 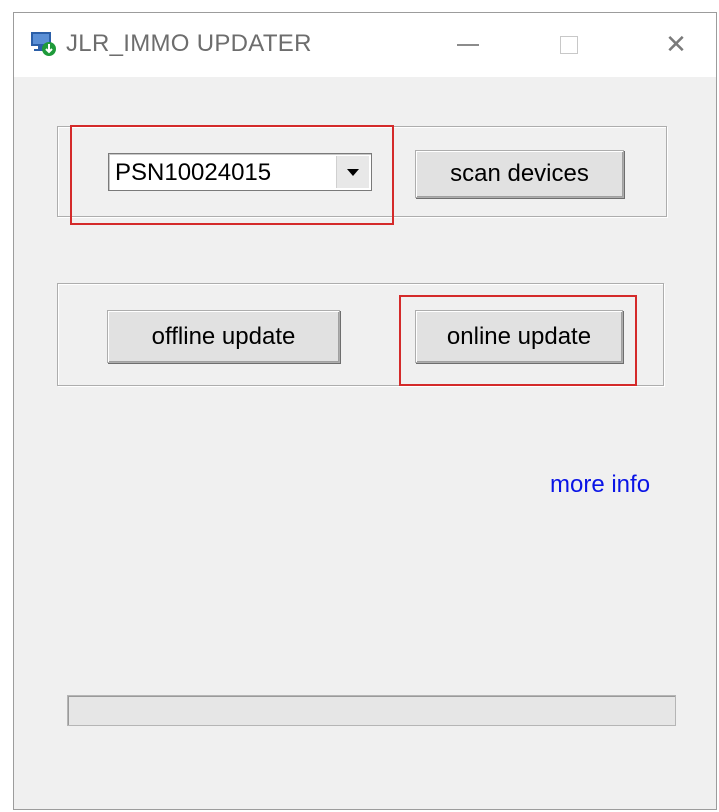 What do you see at coordinates (365, 45) in the screenshot?
I see `title-bar: JLR_IMMO UPDATER ✕` at bounding box center [365, 45].